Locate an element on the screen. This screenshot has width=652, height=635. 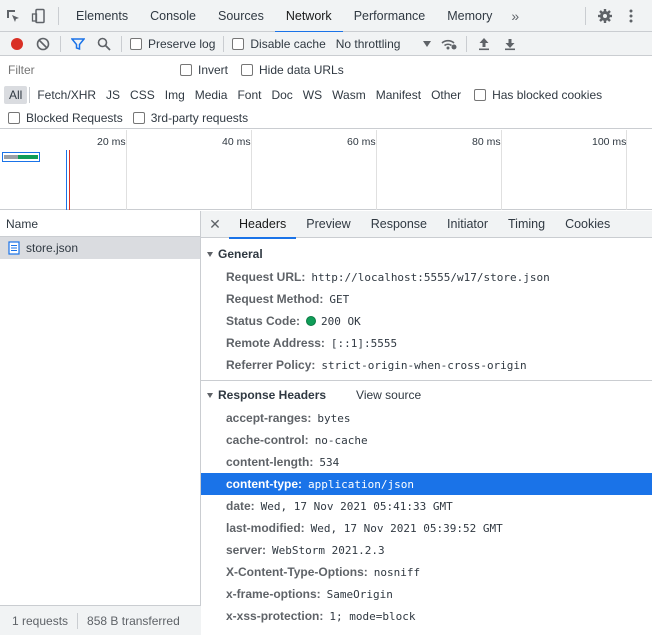
type-js: JS is located at coordinates (113, 95).